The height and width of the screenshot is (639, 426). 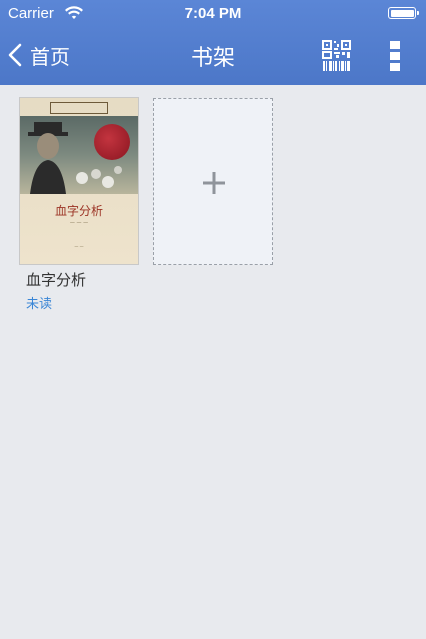 What do you see at coordinates (79, 181) in the screenshot?
I see `book-cover: 血字分析 — — — — —` at bounding box center [79, 181].